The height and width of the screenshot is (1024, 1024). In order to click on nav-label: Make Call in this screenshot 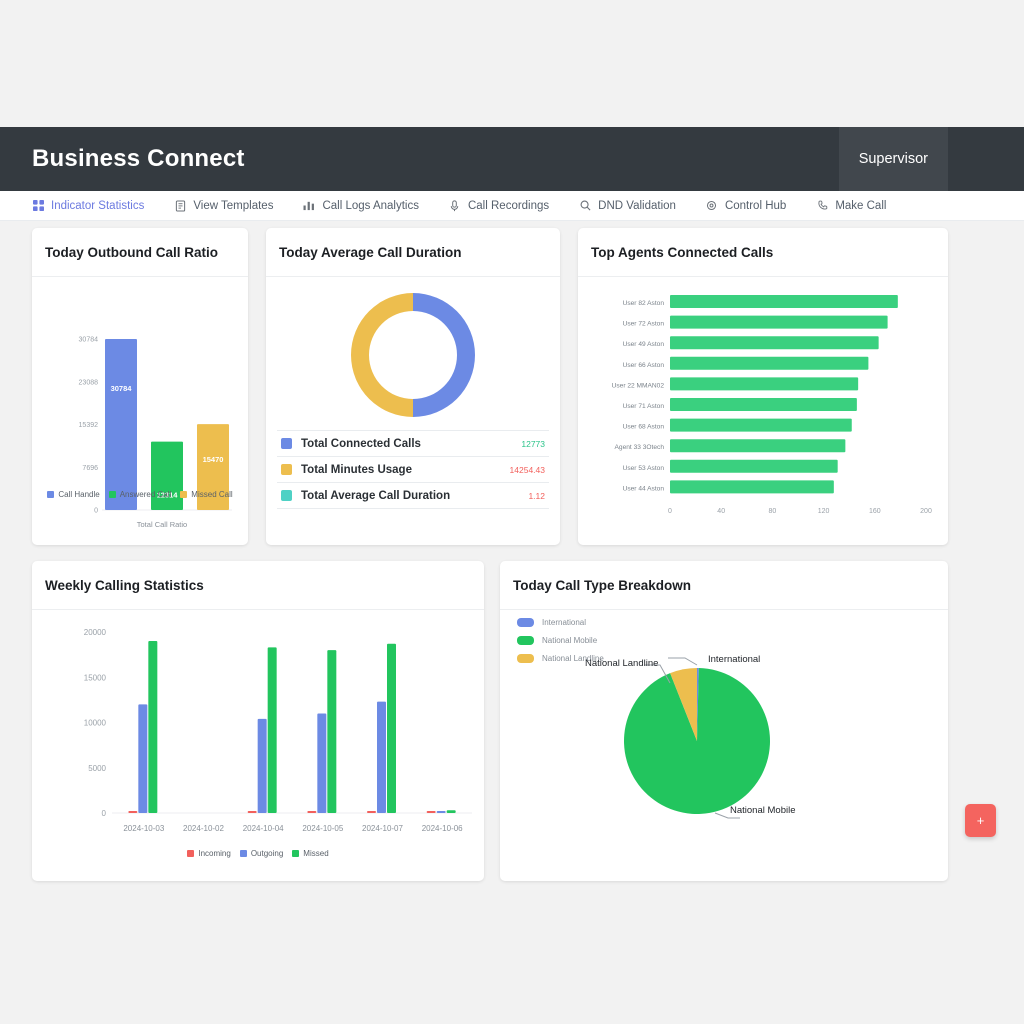, I will do `click(861, 205)`.